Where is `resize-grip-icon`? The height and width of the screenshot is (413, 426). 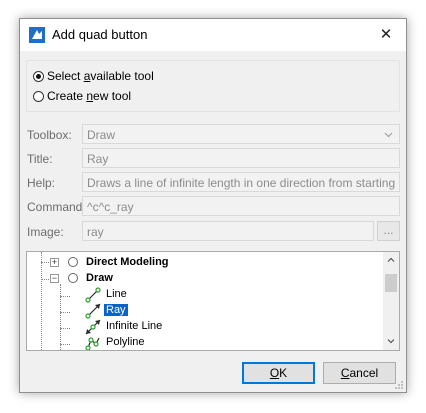 resize-grip-icon is located at coordinates (399, 385).